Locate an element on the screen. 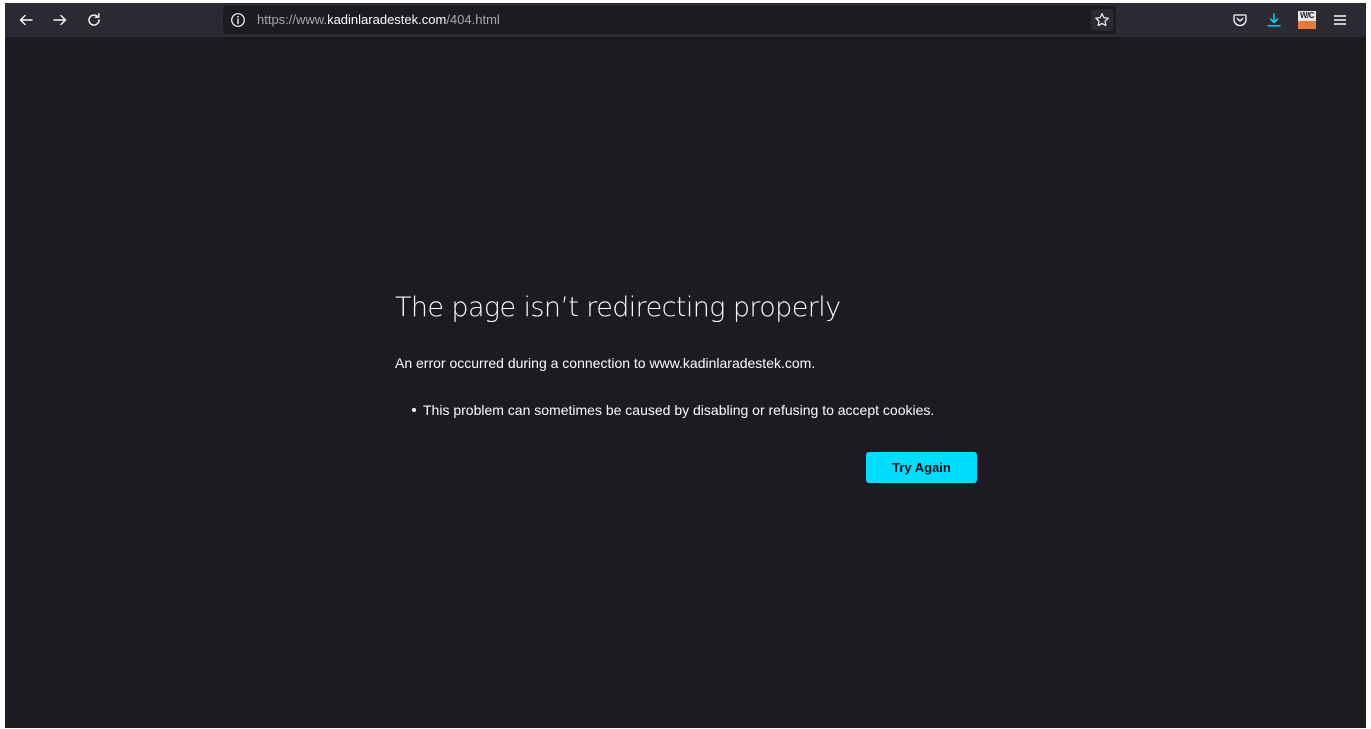 The height and width of the screenshot is (729, 1371). url-prefix: https://www. is located at coordinates (292, 19).